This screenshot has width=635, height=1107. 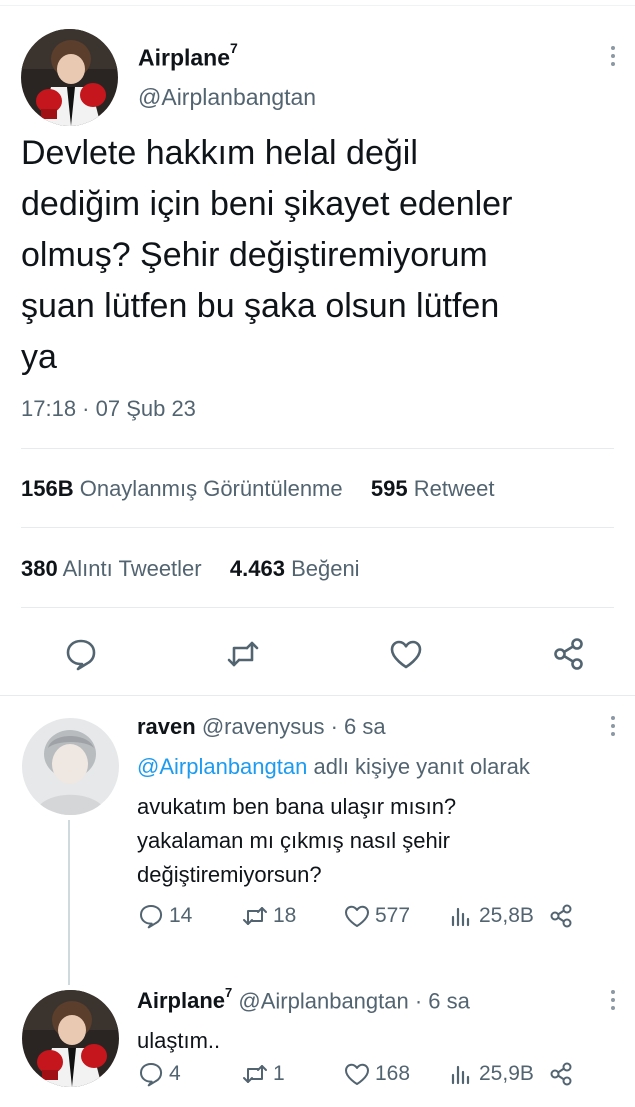 I want to click on views-button: 25,9B, so click(x=490, y=1074).